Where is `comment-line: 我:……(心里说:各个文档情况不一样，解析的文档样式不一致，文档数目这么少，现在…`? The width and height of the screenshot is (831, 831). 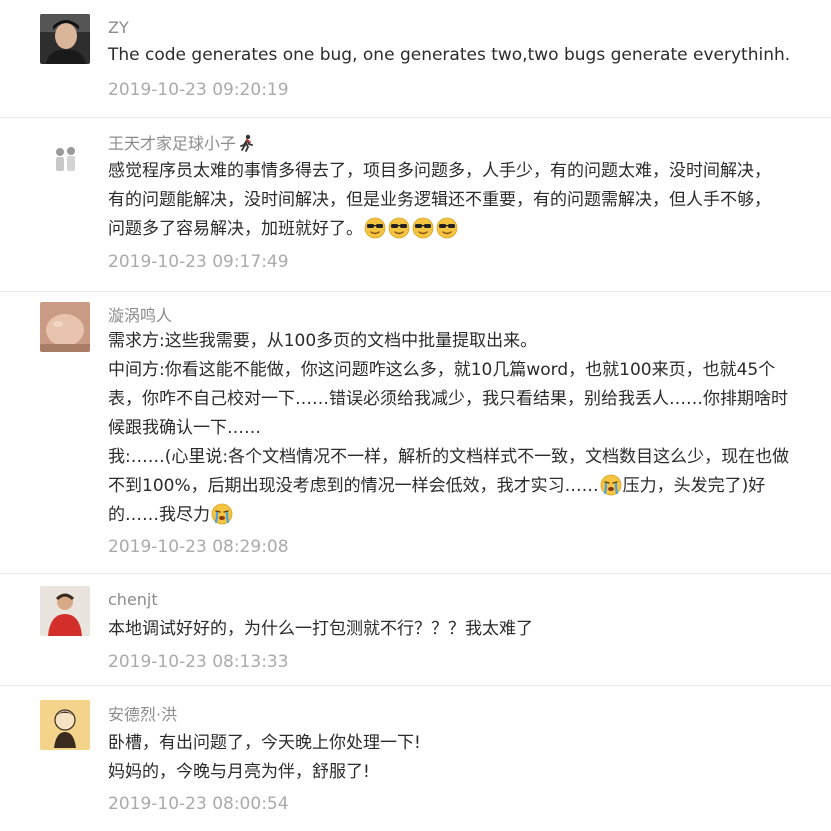 comment-line: 我:……(心里说:各个文档情况不一样，解析的文档样式不一致，文档数目这么少，现在… is located at coordinates (449, 457).